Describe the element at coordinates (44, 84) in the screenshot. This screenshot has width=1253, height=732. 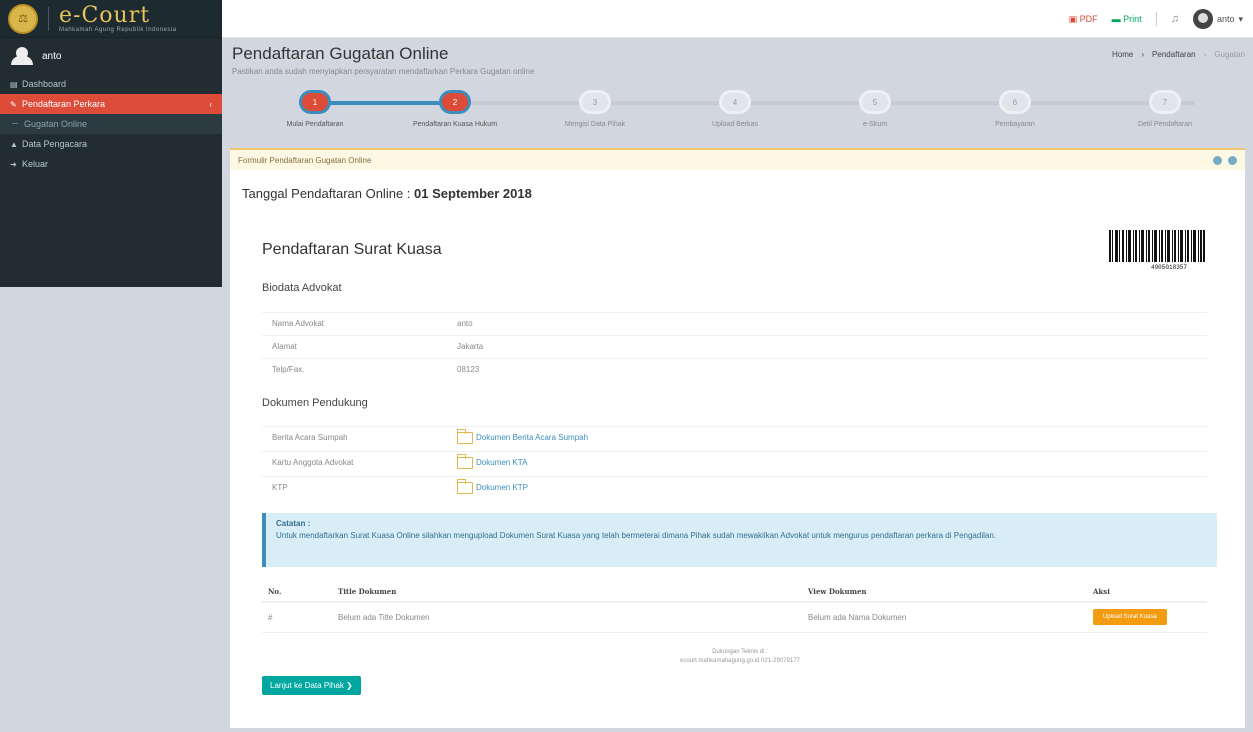
I see `sidebar-item-label: Dashboard` at that location.